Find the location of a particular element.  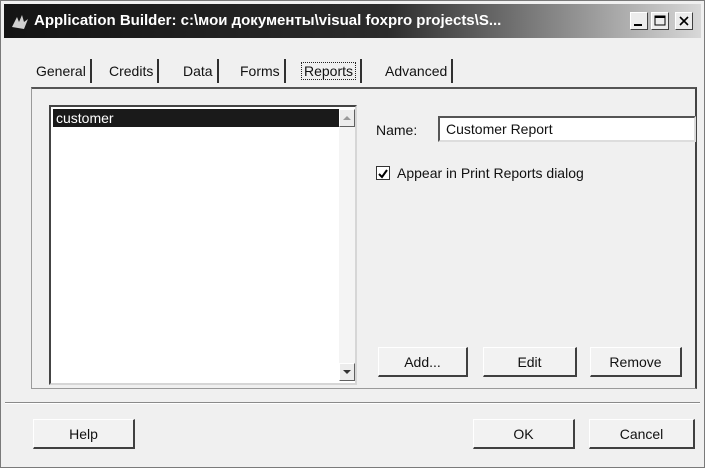

scroll-up-button is located at coordinates (347, 118).